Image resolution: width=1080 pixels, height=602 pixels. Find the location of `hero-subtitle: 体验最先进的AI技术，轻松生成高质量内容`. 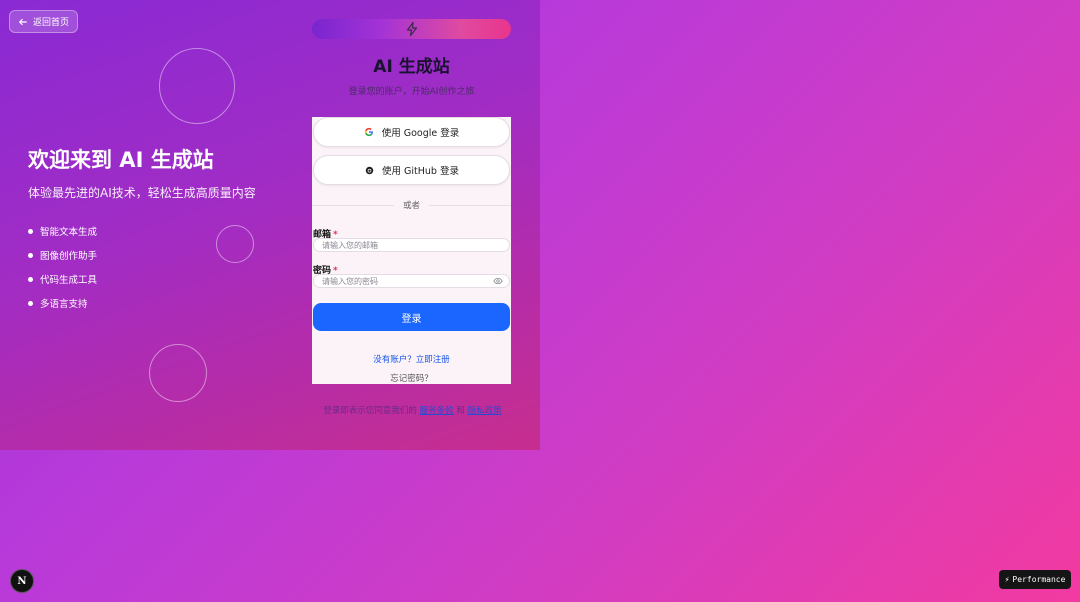

hero-subtitle: 体验最先进的AI技术，轻松生成高质量内容 is located at coordinates (142, 193).